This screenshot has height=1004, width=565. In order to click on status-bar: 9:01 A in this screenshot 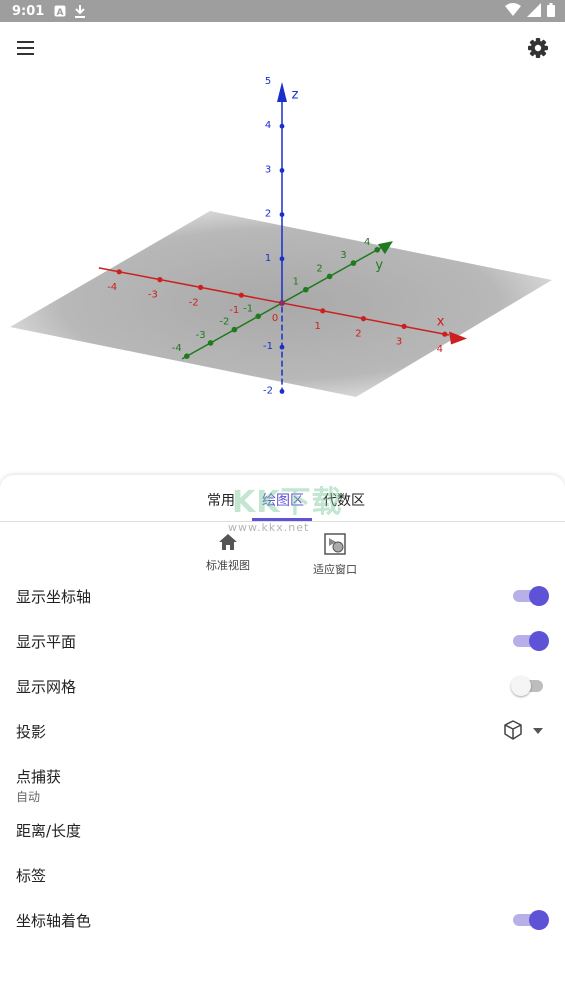, I will do `click(282, 11)`.